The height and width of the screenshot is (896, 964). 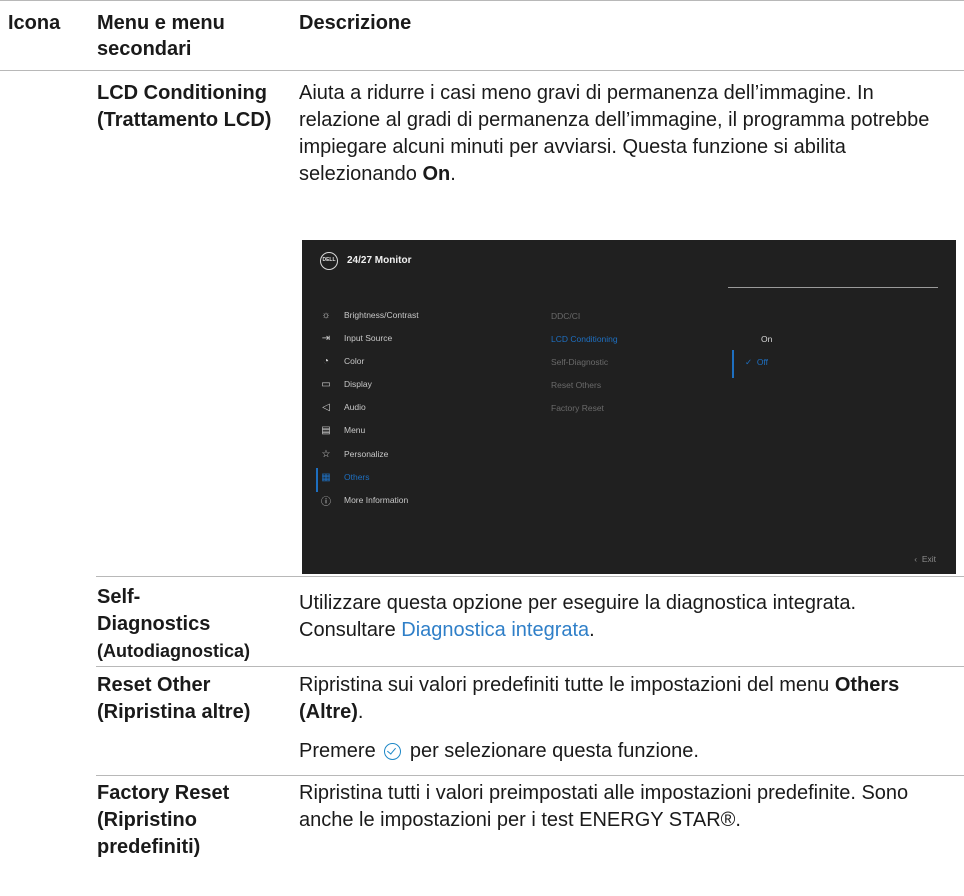 I want to click on factory-reset-label: Factory Reset (Ripristino predefiniti), so click(x=163, y=820).